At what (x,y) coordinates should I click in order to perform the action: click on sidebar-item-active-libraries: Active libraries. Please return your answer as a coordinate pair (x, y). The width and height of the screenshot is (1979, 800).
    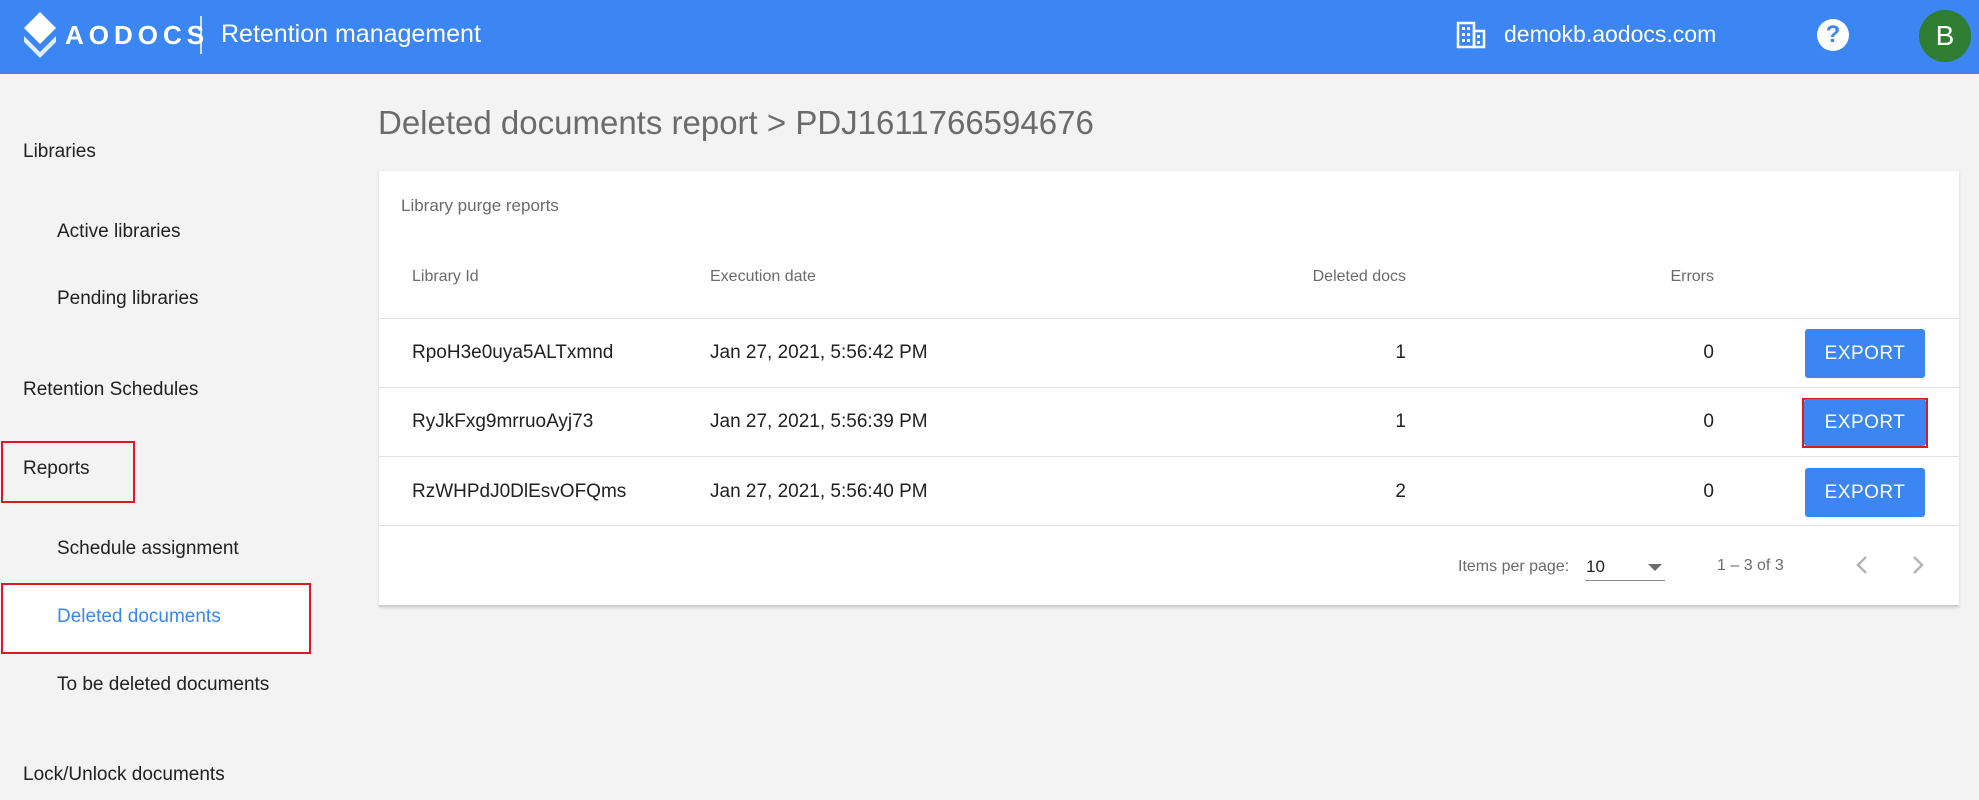
    Looking at the image, I should click on (119, 232).